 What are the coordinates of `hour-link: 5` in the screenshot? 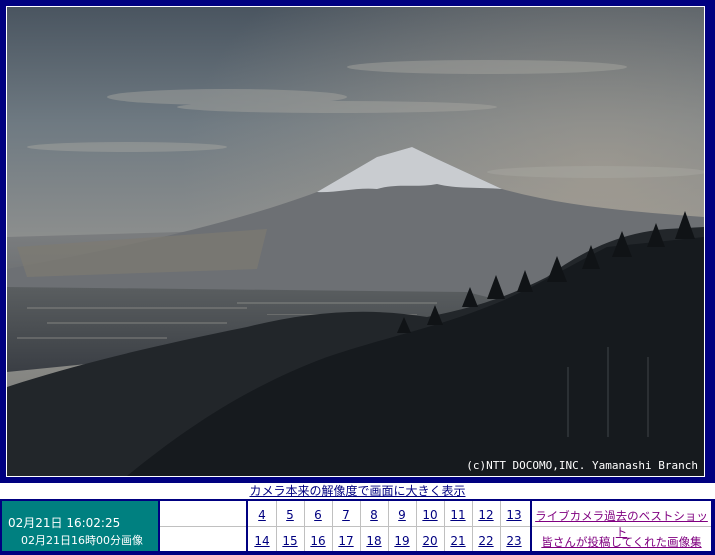 It's located at (290, 515).